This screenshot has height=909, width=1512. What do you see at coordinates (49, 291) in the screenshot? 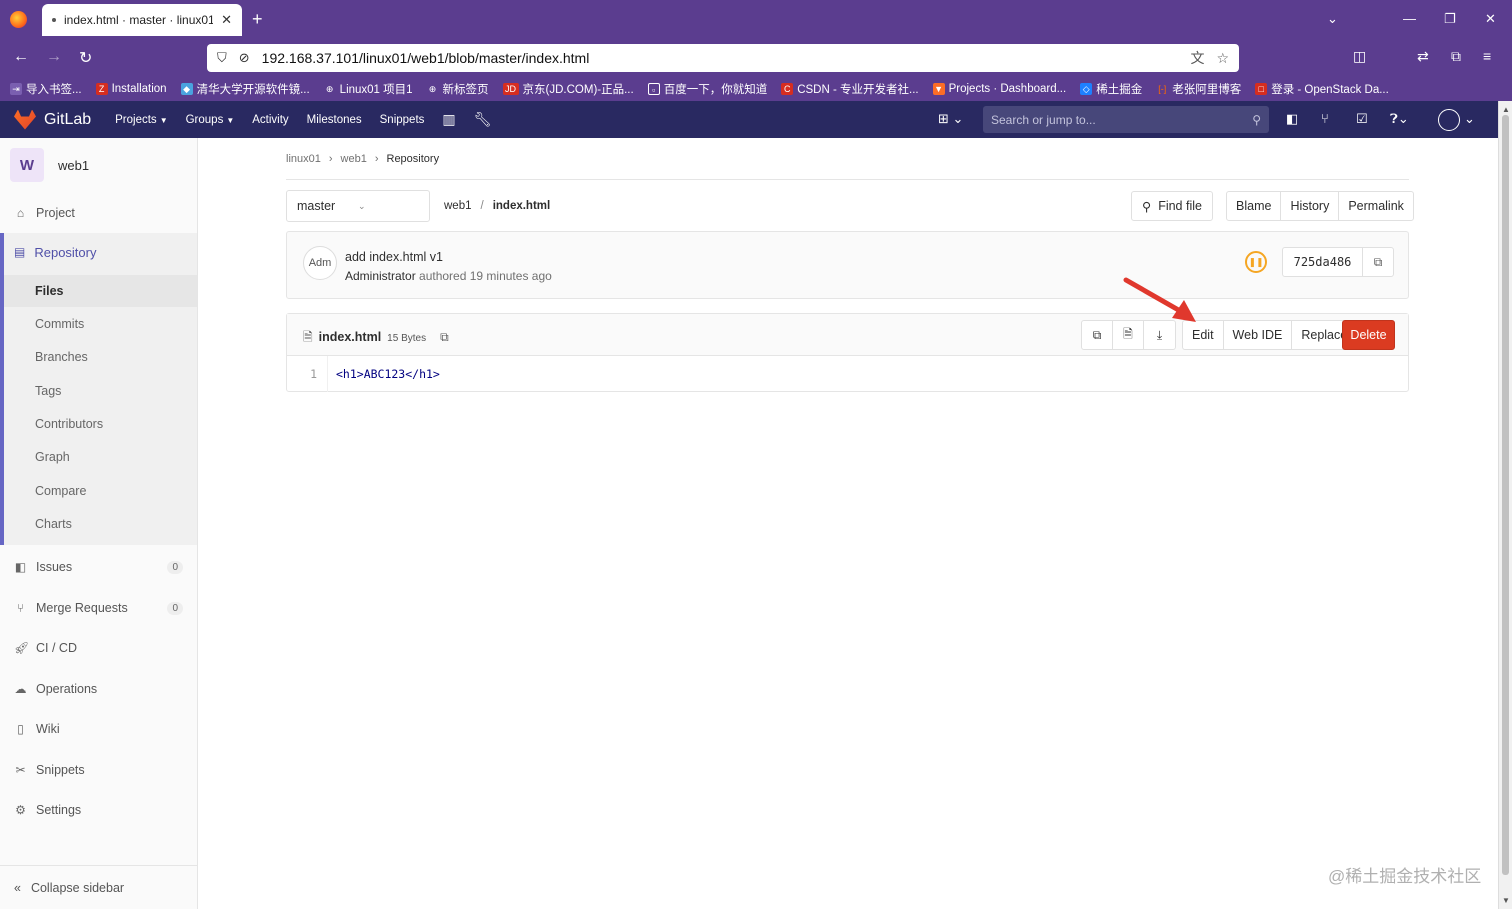
I see `sidebar-item-files: Files` at bounding box center [49, 291].